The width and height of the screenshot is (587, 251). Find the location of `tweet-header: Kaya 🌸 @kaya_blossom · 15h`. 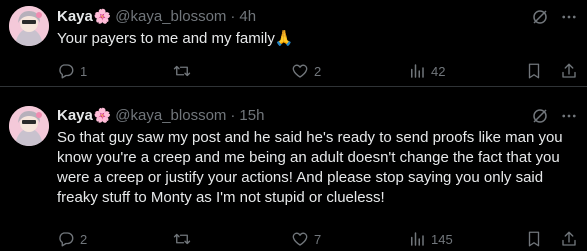

tweet-header: Kaya 🌸 @kaya_blossom · 15h is located at coordinates (160, 115).